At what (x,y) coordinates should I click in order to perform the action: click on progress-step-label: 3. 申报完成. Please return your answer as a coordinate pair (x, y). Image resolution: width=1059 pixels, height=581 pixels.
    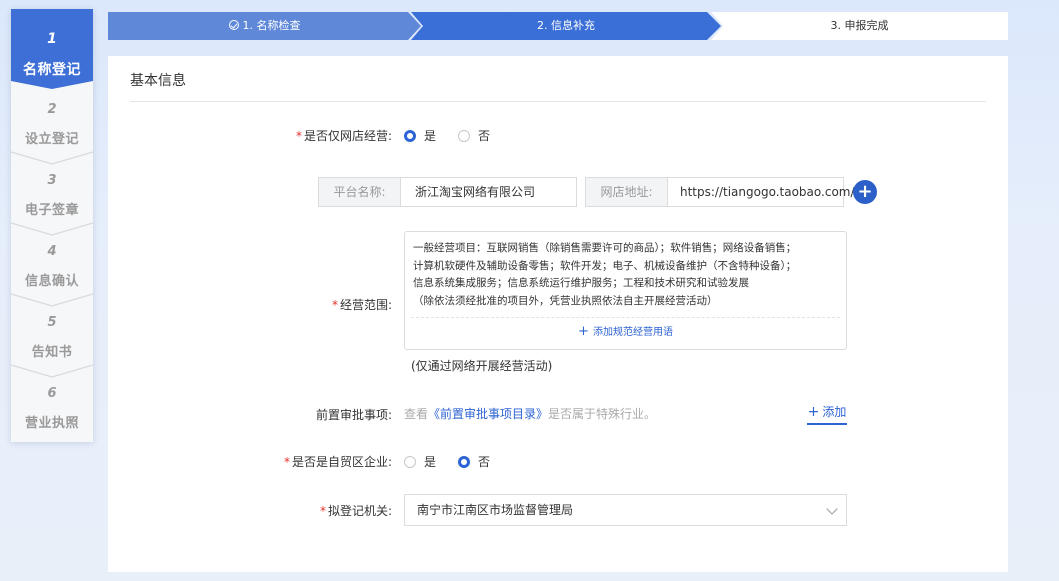
    Looking at the image, I should click on (859, 25).